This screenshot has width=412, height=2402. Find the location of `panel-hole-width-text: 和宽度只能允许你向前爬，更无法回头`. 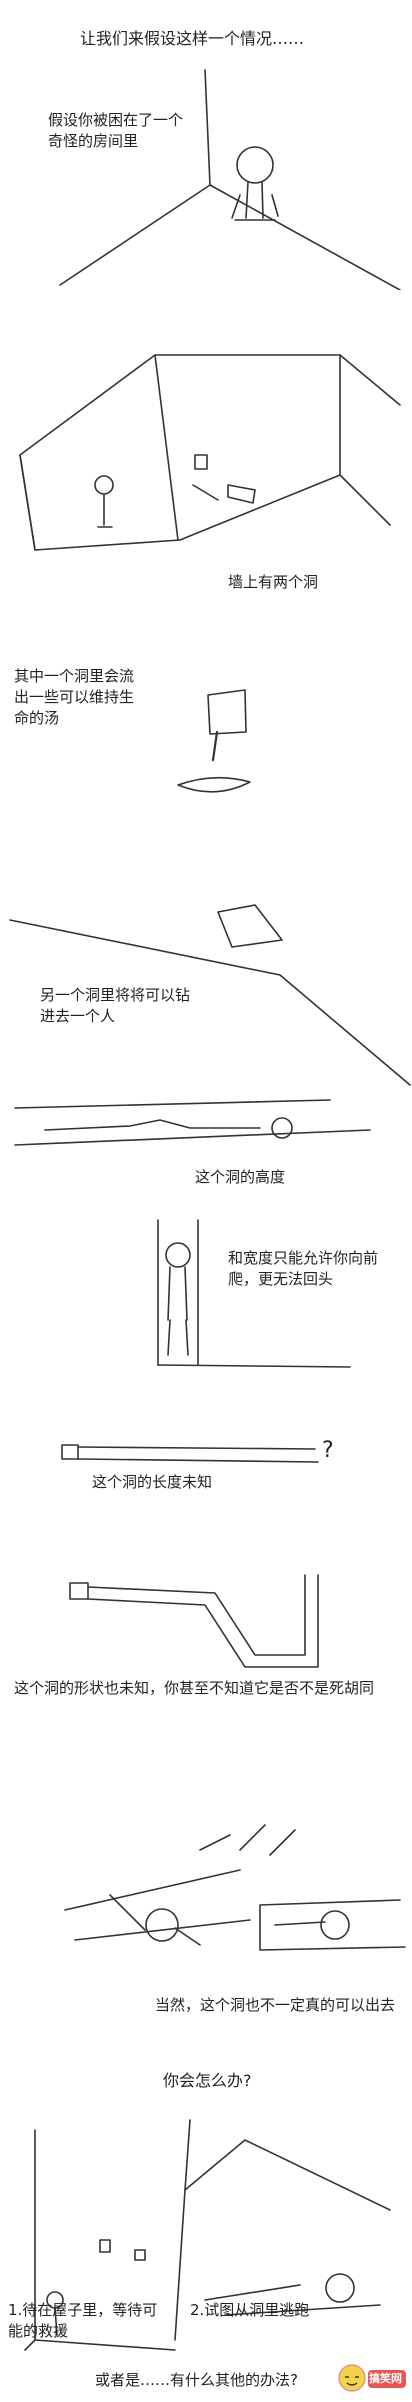

panel-hole-width-text: 和宽度只能允许你向前爬，更无法回头 is located at coordinates (303, 1268).